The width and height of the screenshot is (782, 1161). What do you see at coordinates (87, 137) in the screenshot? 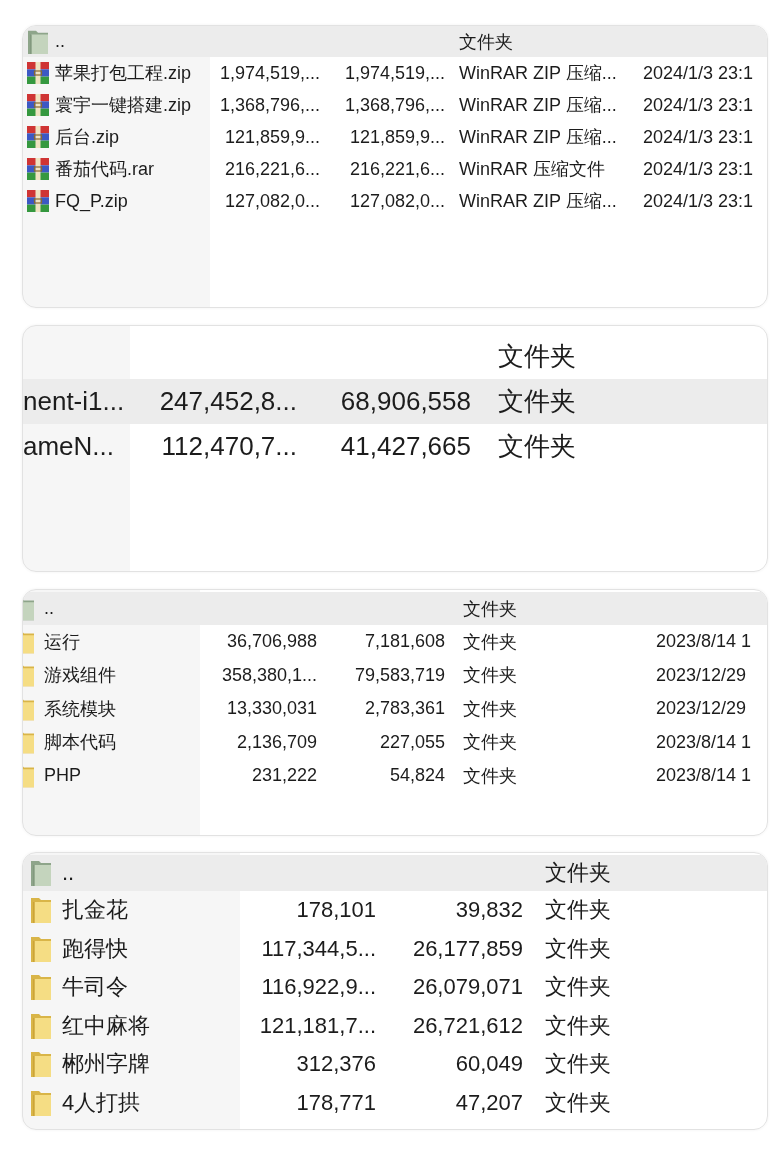
I see `file-name: 后台.zip` at bounding box center [87, 137].